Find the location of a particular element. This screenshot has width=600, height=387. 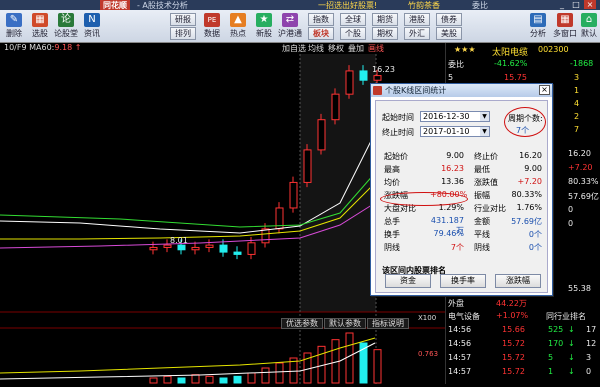

rank-by-amount-button: 资金 is located at coordinates (408, 281).